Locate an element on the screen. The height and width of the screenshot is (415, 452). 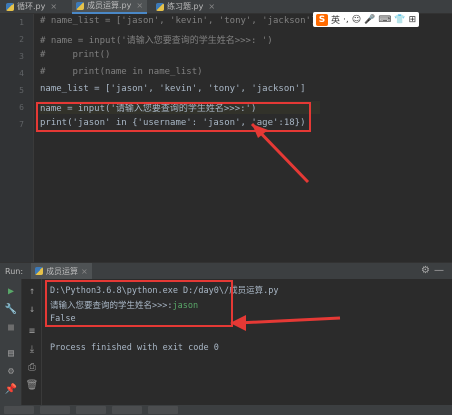
tab-loop: 循环.py × is located at coordinates (31, 7).